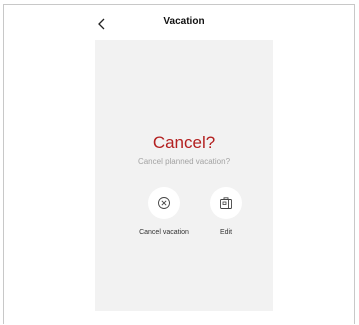 This screenshot has width=359, height=325. What do you see at coordinates (184, 161) in the screenshot?
I see `dialog-subtitle: Cancel planned vacation?` at bounding box center [184, 161].